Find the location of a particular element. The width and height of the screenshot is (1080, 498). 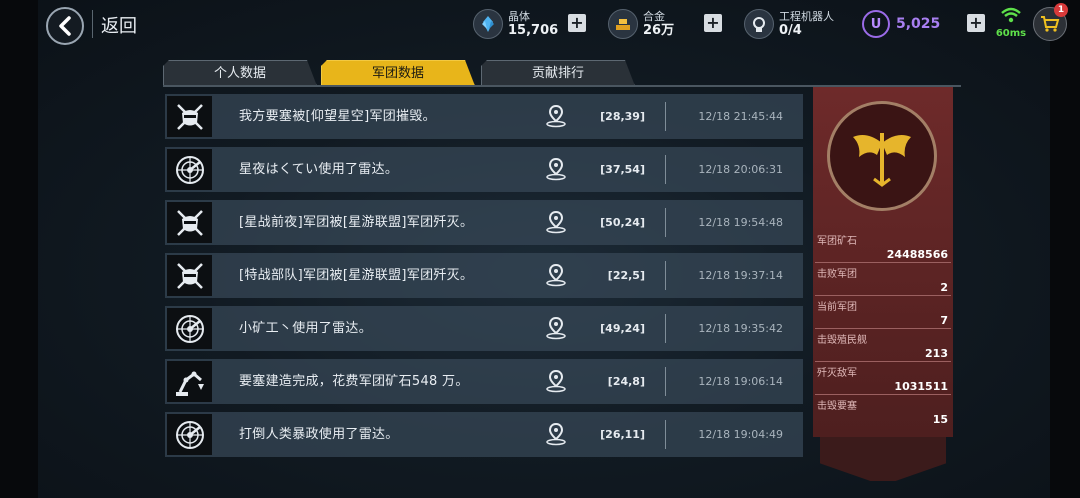

stat-label: 击败军团 is located at coordinates (837, 274).